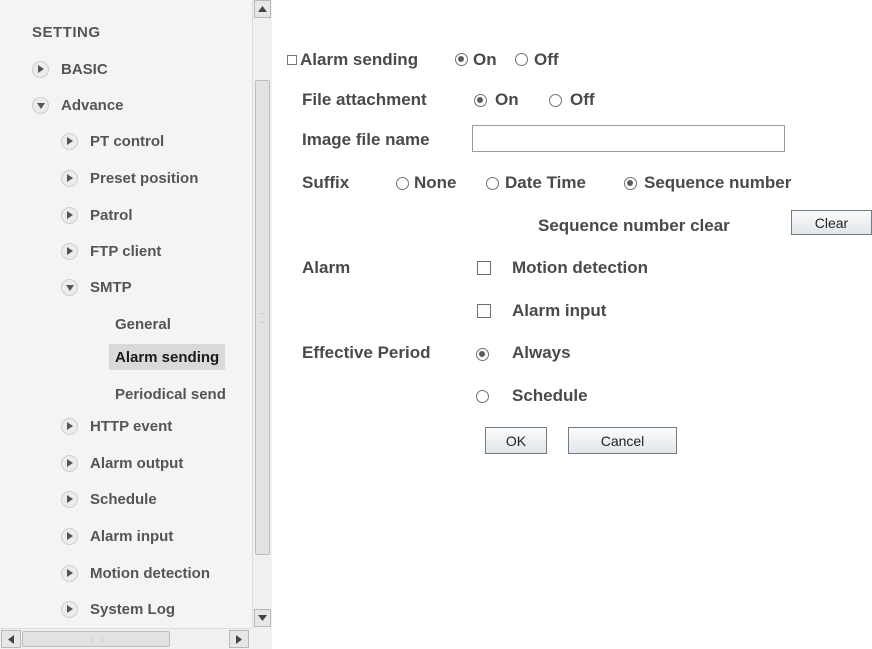  Describe the element at coordinates (364, 99) in the screenshot. I see `file-attachment-label: File attachment` at that location.